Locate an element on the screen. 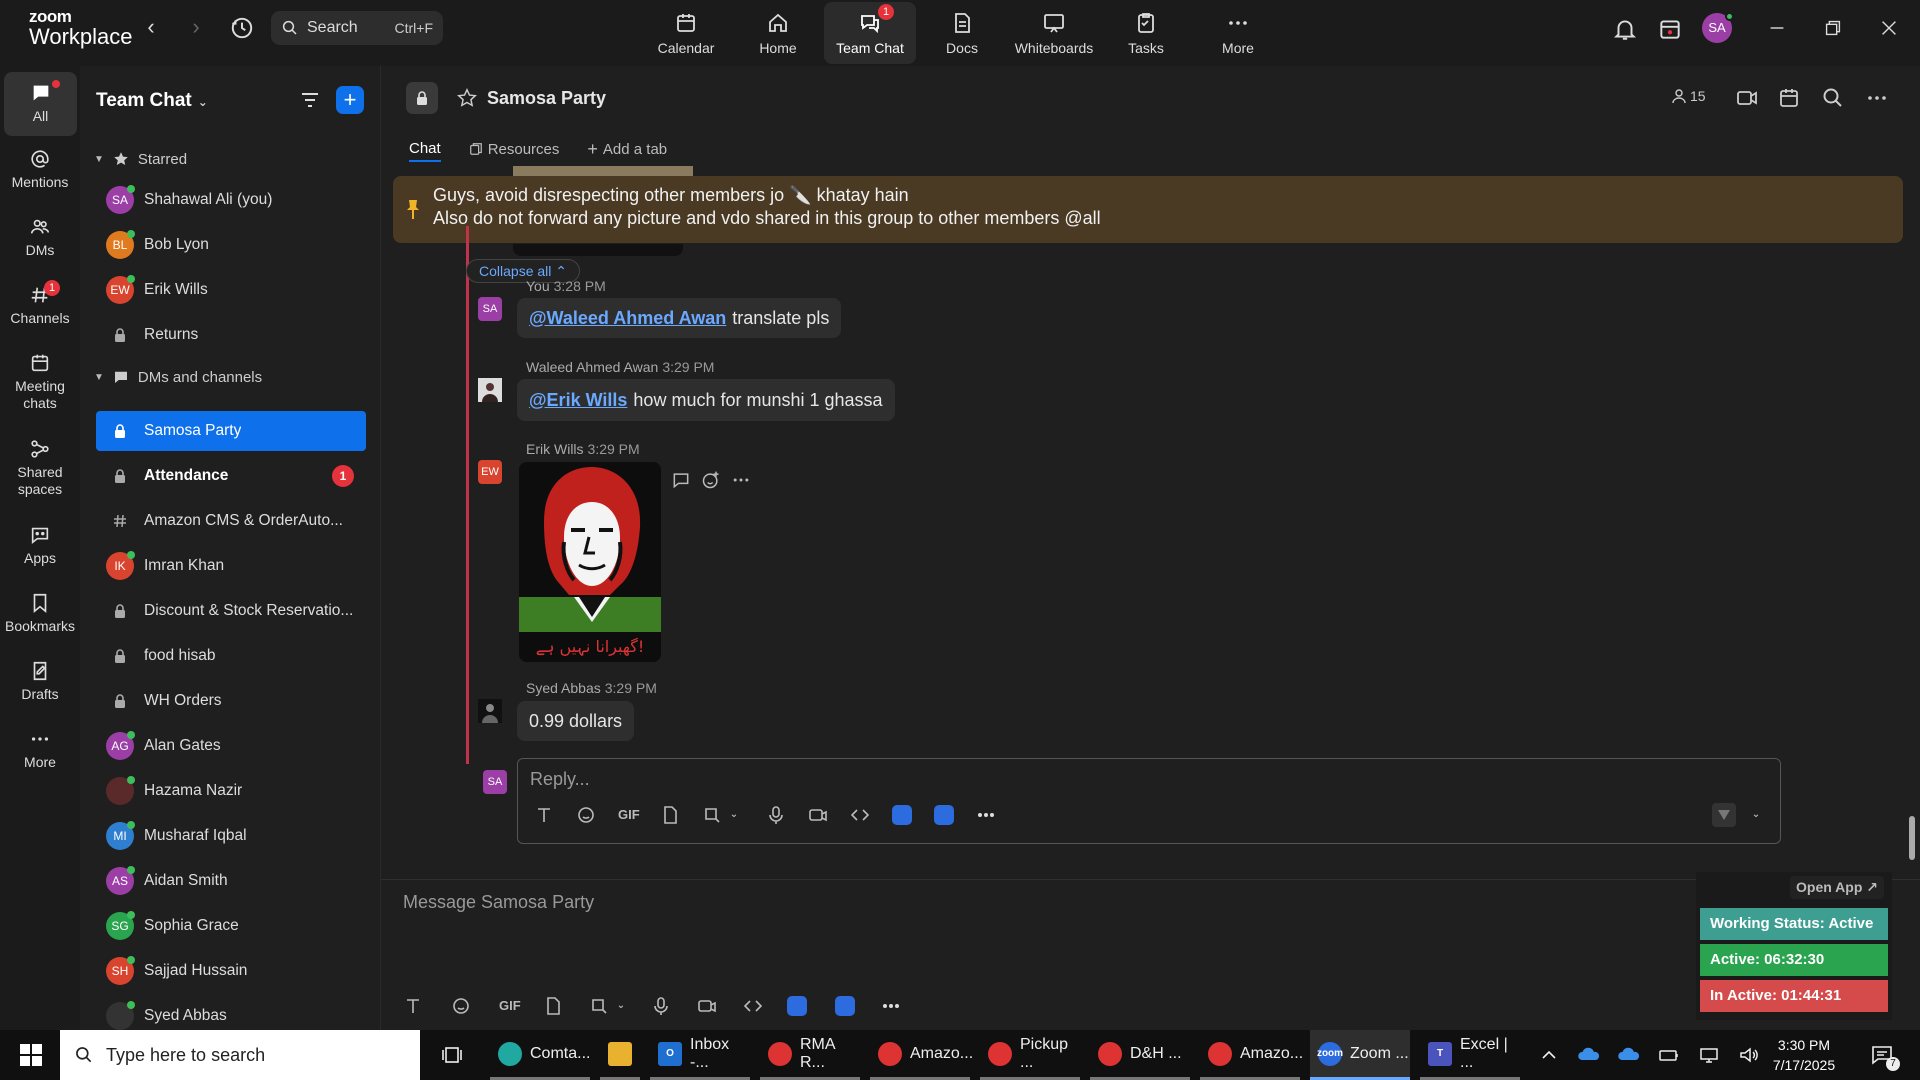 Image resolution: width=1920 pixels, height=1080 pixels. avatar is located at coordinates (490, 711).